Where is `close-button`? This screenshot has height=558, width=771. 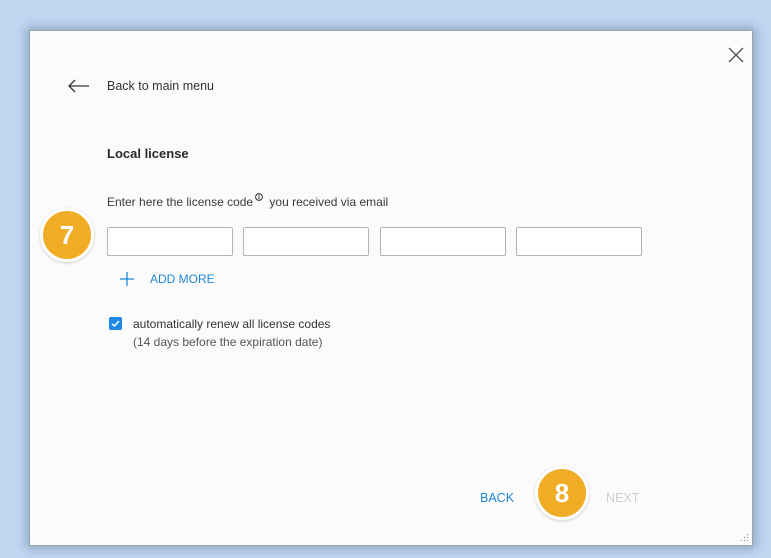
close-button is located at coordinates (736, 55).